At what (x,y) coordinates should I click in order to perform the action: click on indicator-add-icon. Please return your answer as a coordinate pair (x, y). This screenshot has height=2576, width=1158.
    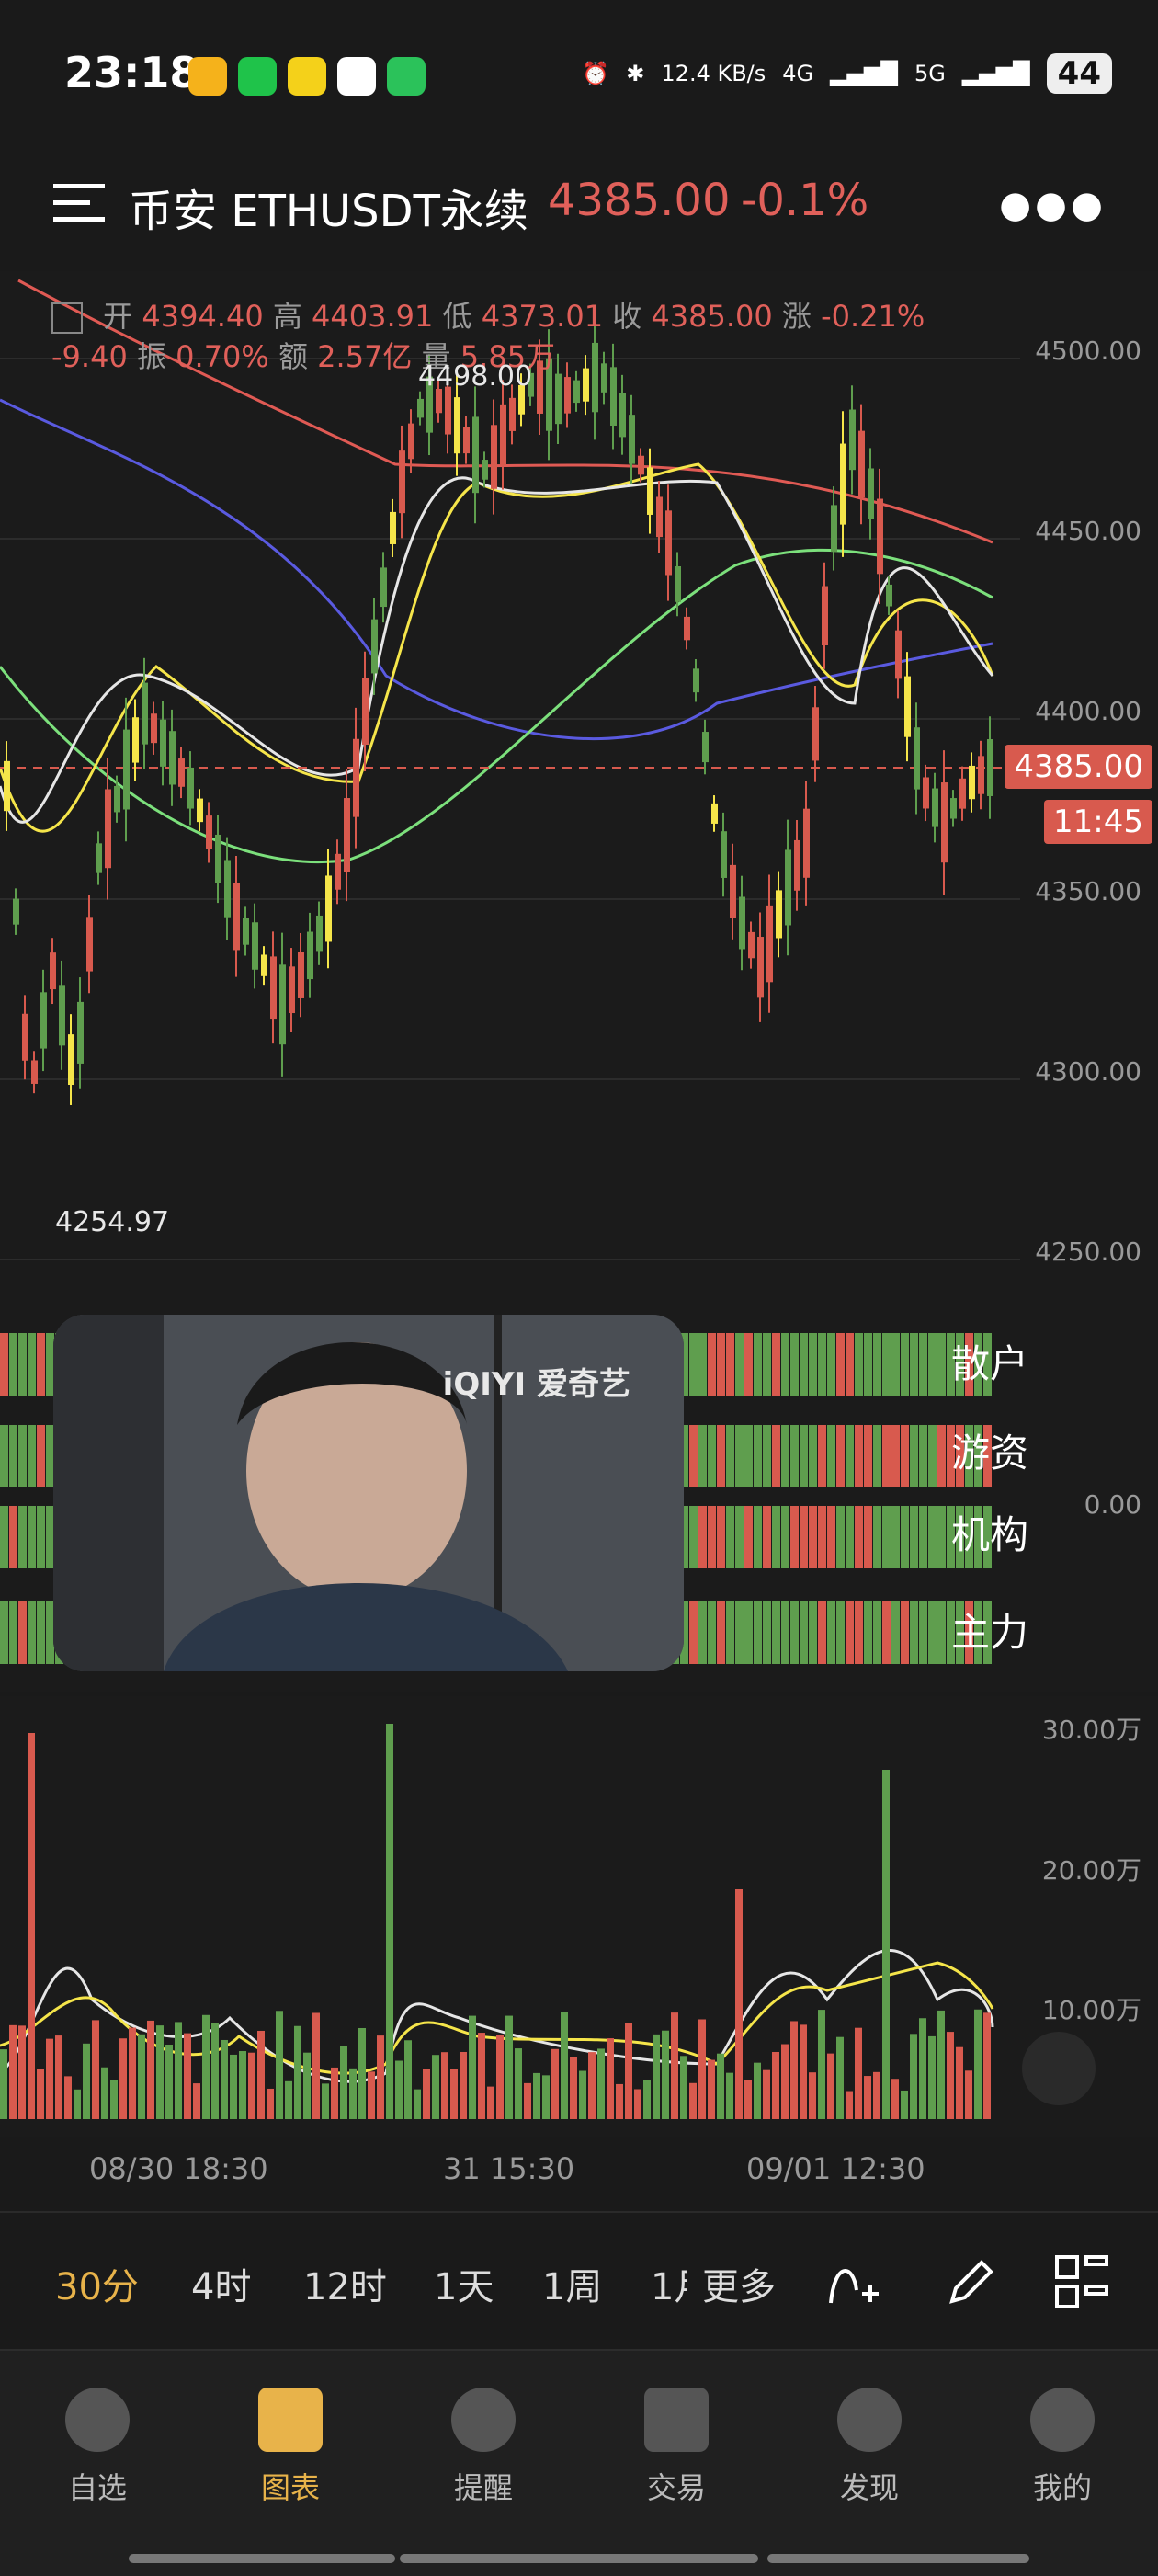
    Looking at the image, I should click on (852, 2280).